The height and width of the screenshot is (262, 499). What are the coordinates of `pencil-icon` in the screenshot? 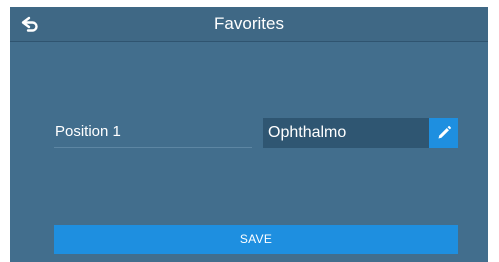 It's located at (444, 132).